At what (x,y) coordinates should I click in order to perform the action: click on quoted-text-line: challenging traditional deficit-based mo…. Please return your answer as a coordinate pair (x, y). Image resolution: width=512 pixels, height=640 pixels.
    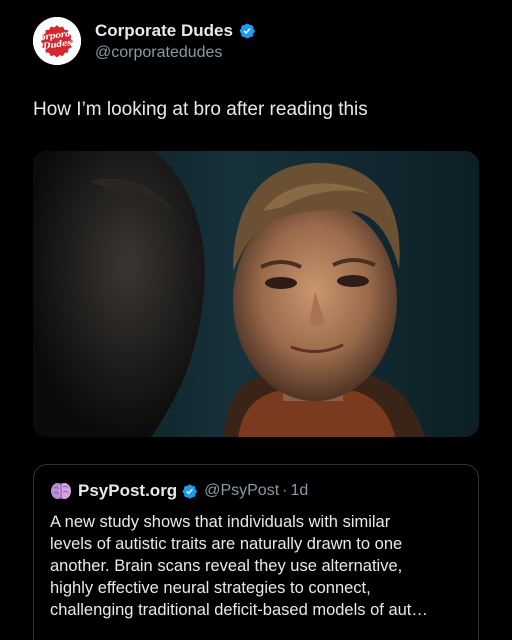
    Looking at the image, I should click on (239, 610).